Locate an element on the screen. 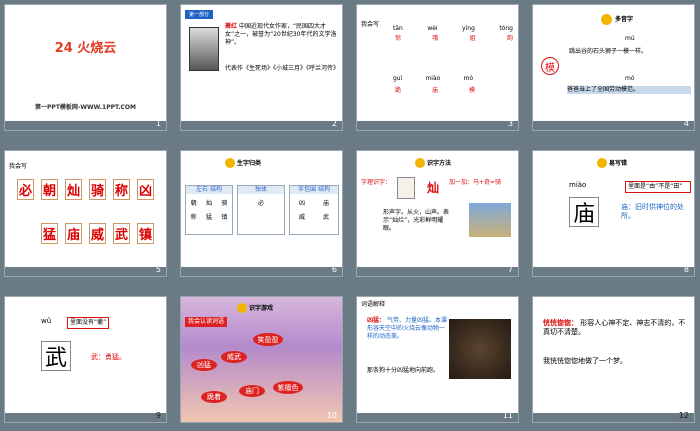 This screenshot has width=700, height=431. char-cell: 凶 is located at coordinates (145, 189).